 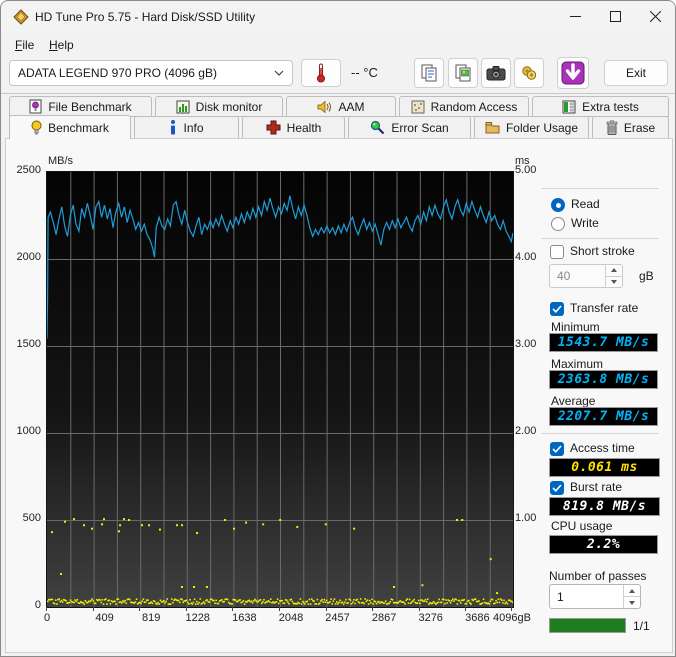 I want to click on axis-tick-label: 1000, so click(x=28, y=431).